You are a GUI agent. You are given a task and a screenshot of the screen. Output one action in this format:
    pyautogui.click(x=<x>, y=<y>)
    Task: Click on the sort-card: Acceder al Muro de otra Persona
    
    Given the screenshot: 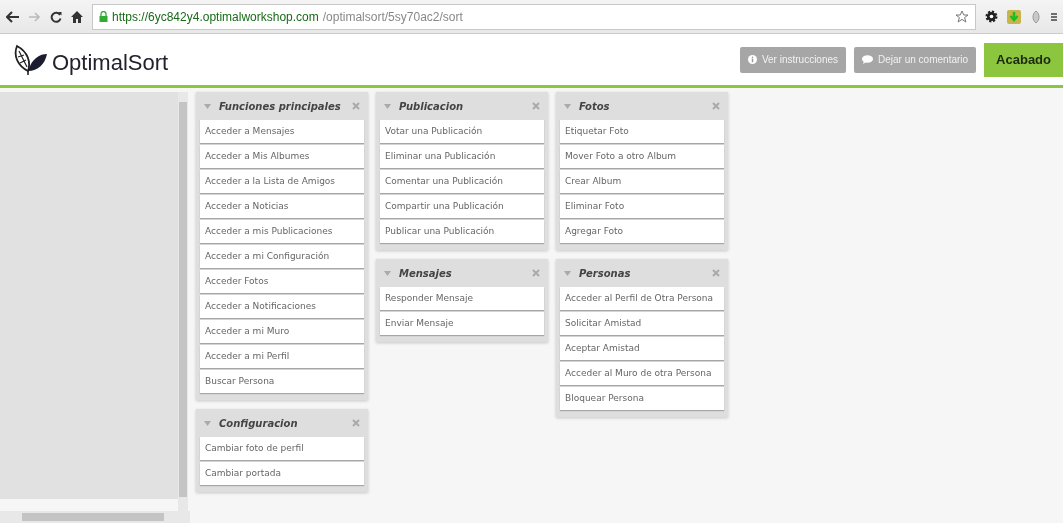 What is the action you would take?
    pyautogui.click(x=642, y=373)
    